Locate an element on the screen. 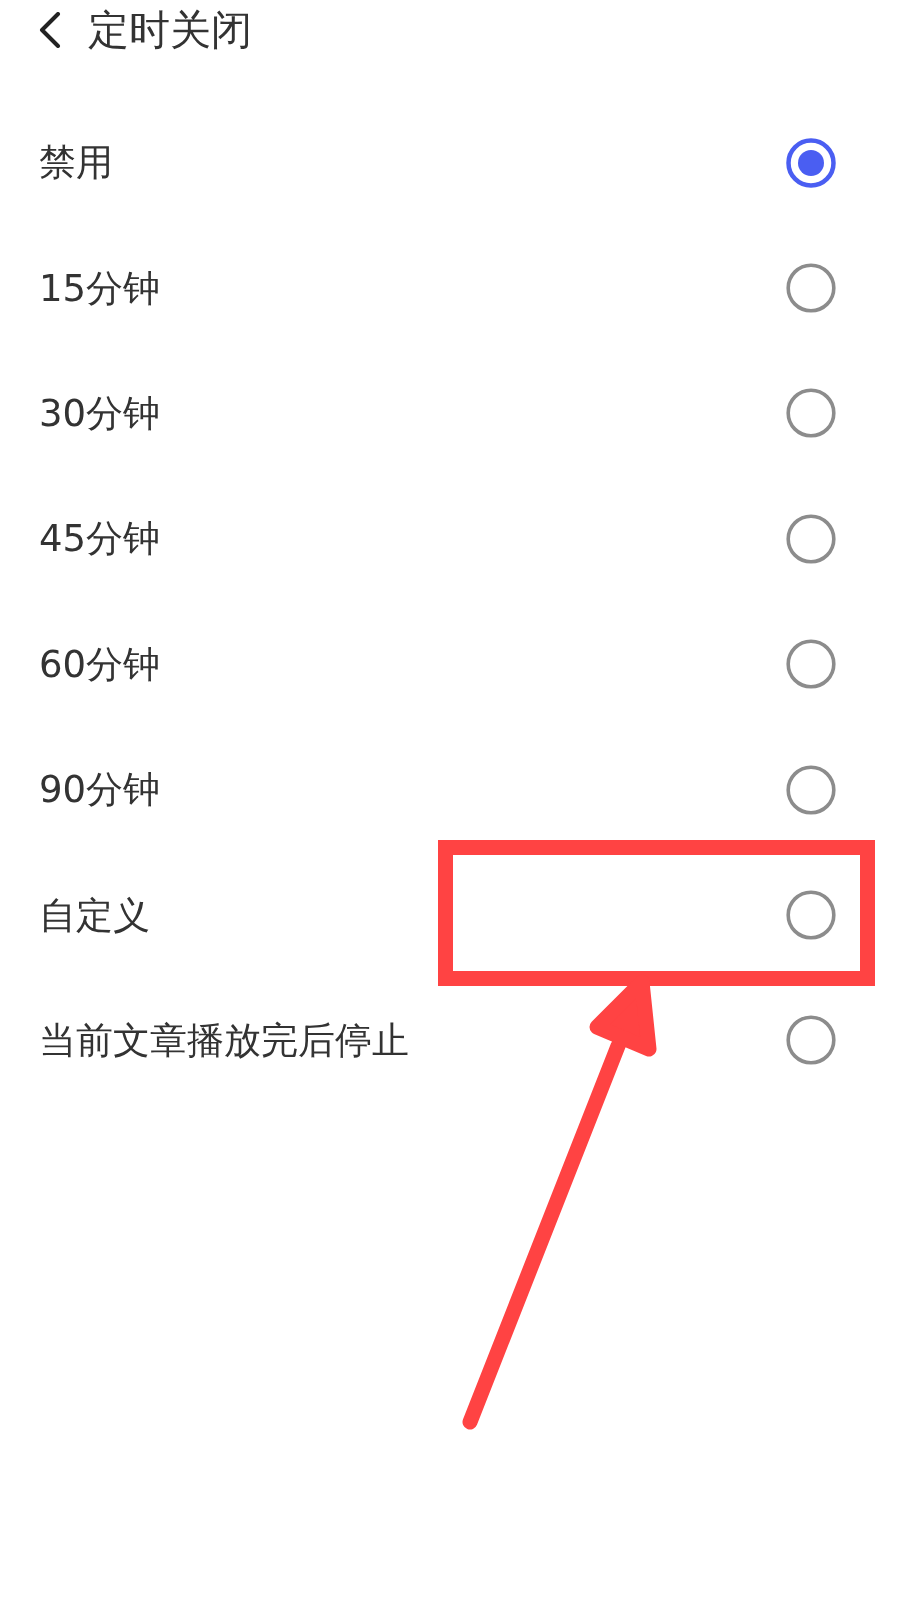 The height and width of the screenshot is (1600, 900). option-label: 45分钟 is located at coordinates (100, 539).